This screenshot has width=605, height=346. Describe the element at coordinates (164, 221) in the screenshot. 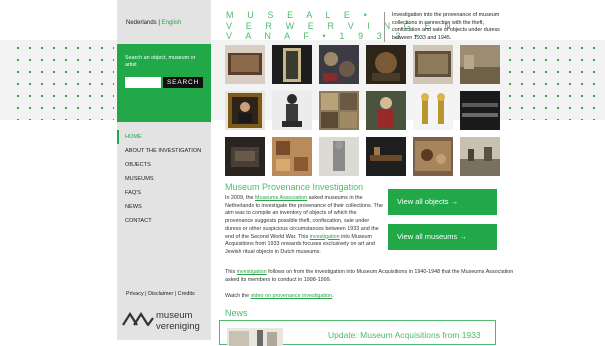

I see `nav-item-contact: CONTACT` at that location.